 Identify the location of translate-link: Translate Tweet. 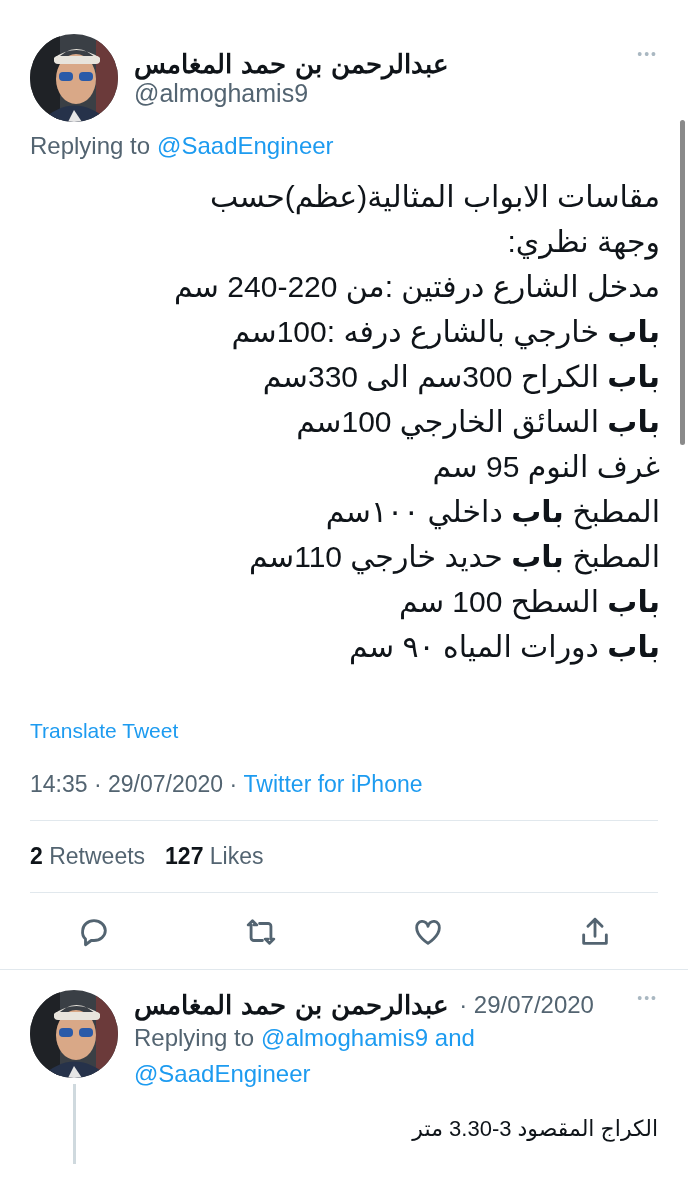
(344, 731).